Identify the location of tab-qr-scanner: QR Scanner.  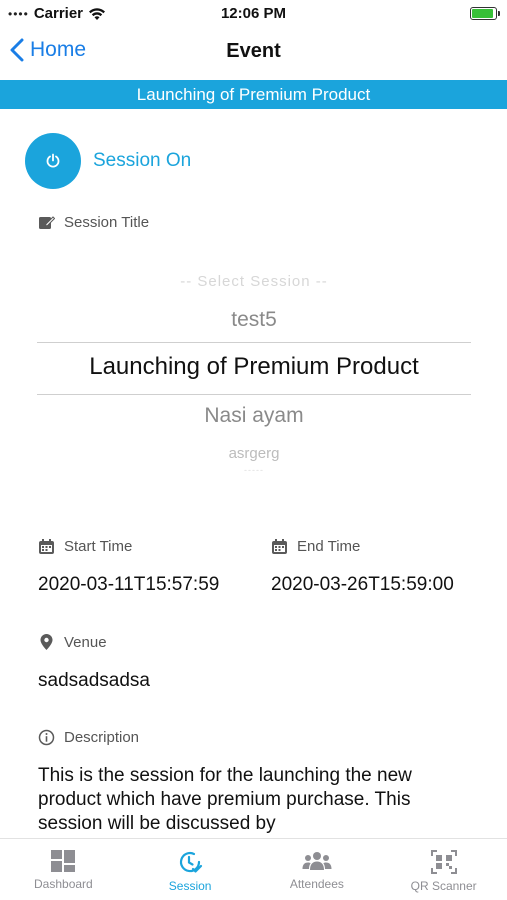
(443, 869).